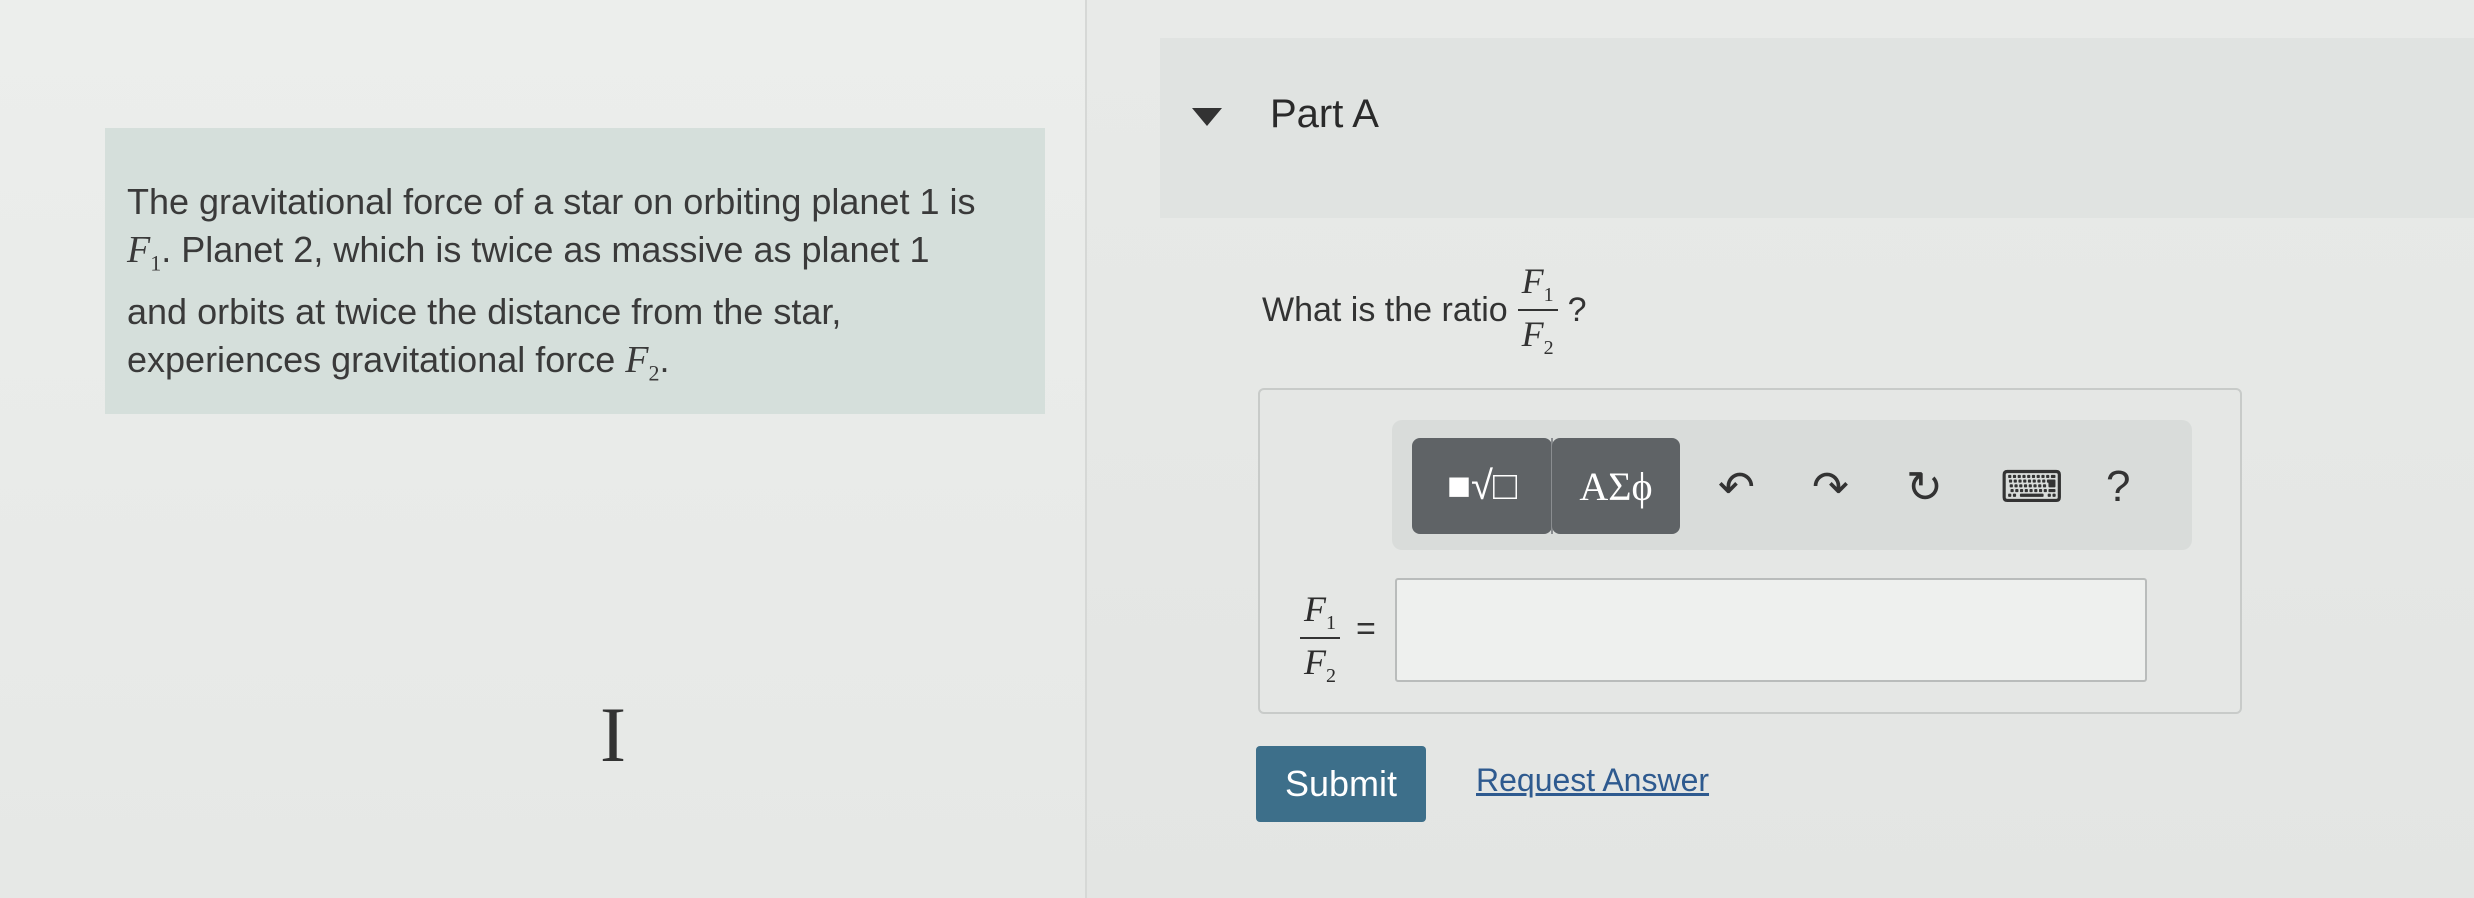  Describe the element at coordinates (613, 734) in the screenshot. I see `text-cursor-icon: I` at that location.